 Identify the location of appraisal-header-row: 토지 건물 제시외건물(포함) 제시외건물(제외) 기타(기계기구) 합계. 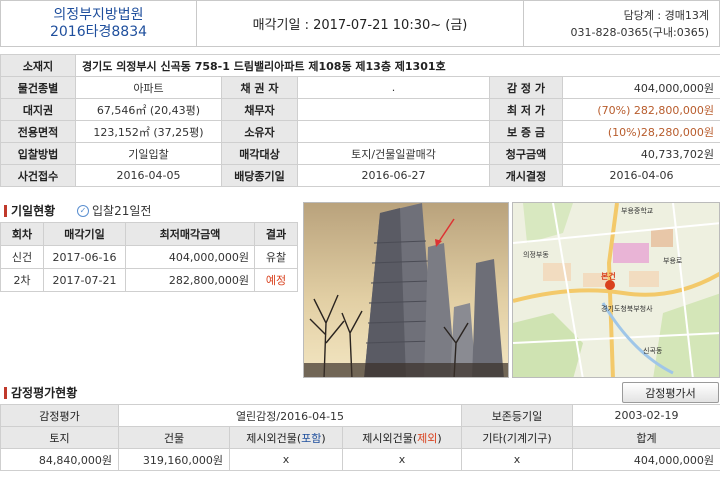
(360, 437).